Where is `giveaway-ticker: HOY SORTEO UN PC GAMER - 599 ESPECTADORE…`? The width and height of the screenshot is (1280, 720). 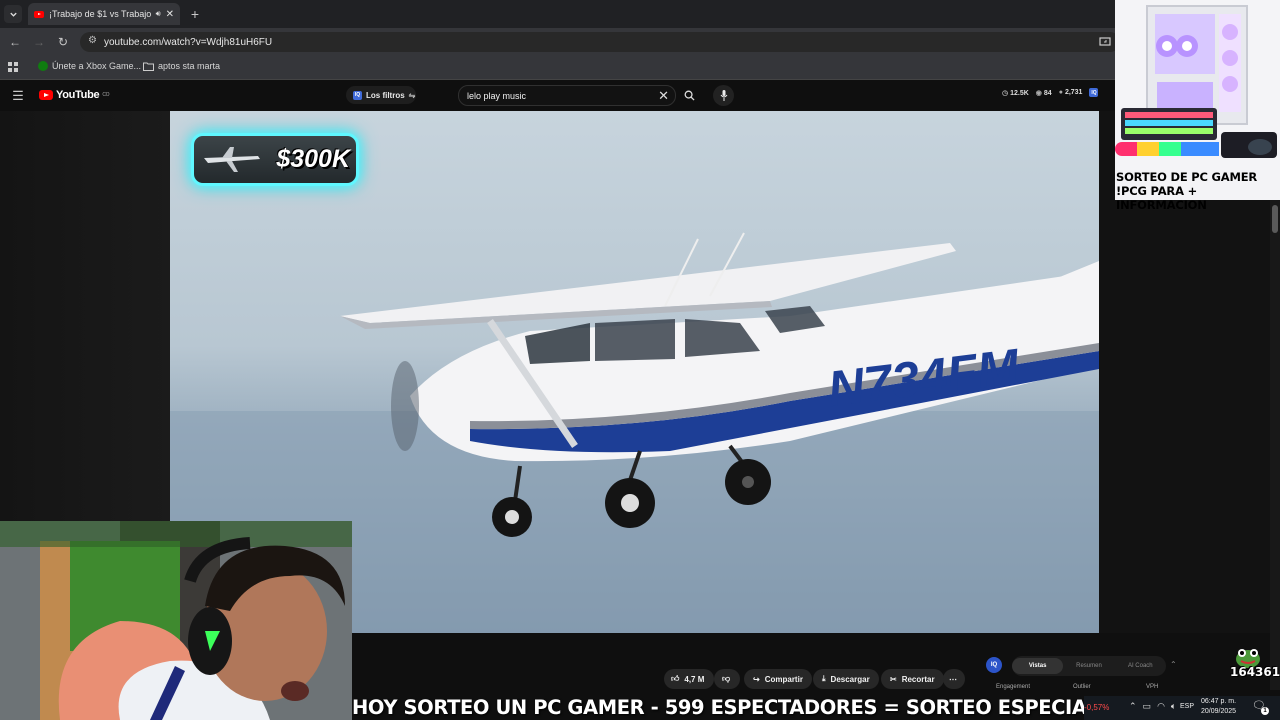
giveaway-ticker: HOY SORTEO UN PC GAMER - 599 ESPECTADORE… is located at coordinates (725, 707).